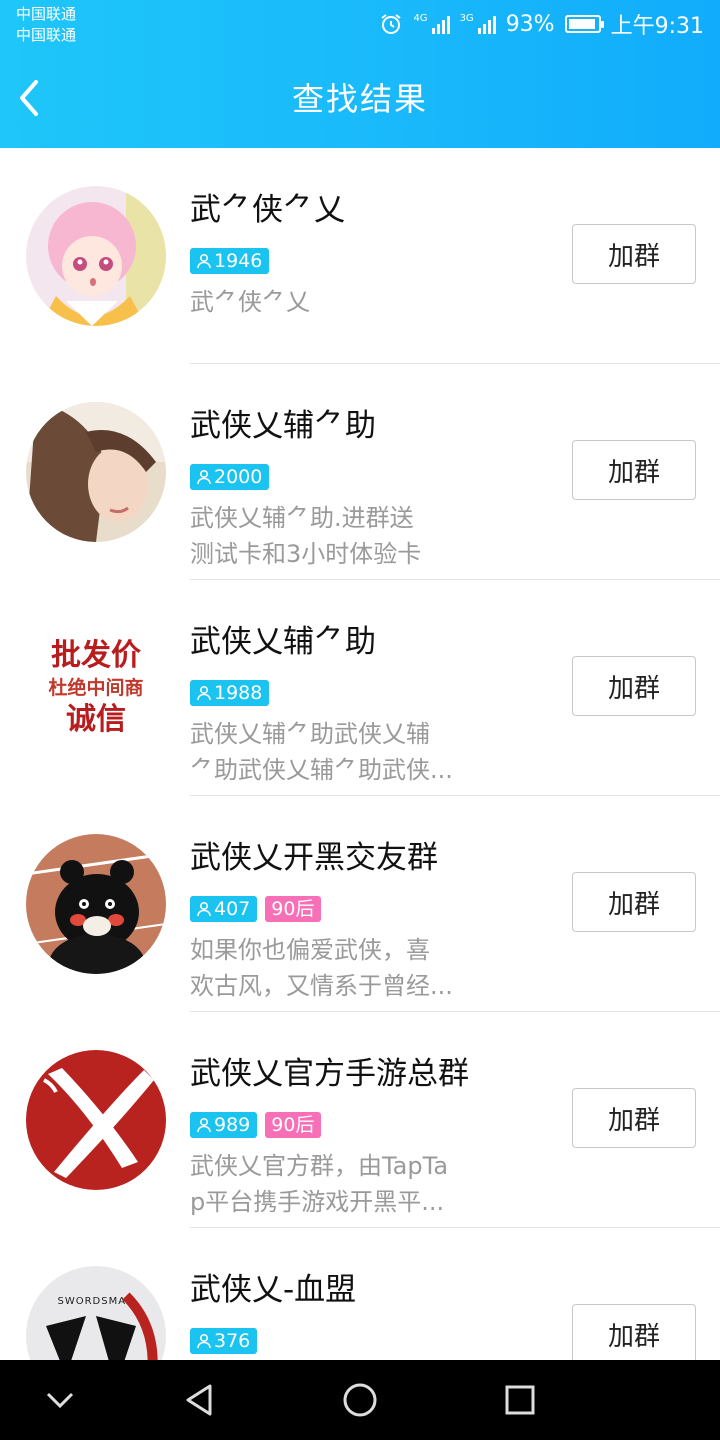 The image size is (720, 1440). I want to click on group-tags: 989 90后, so click(256, 1125).